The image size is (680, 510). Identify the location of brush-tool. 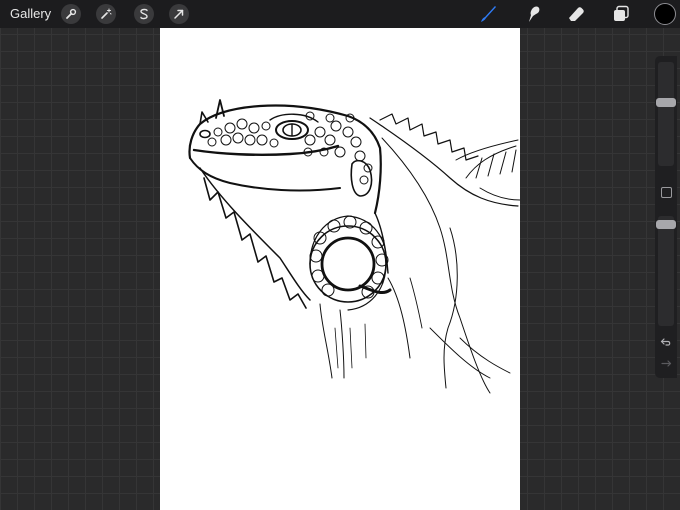
(488, 14).